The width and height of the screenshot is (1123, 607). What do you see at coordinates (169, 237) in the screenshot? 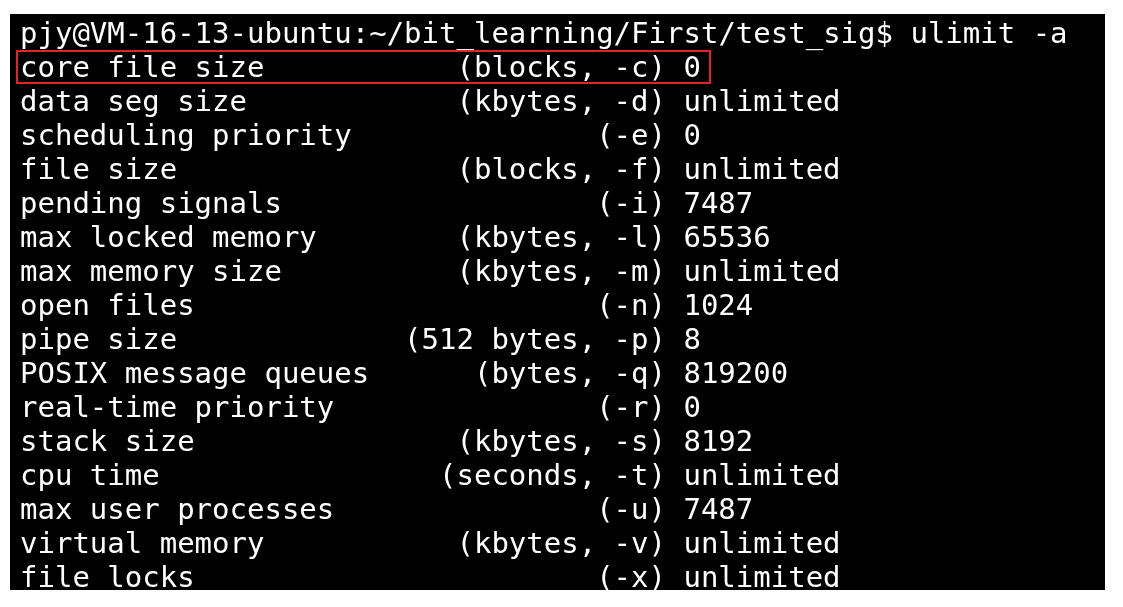
I see `limit-name: max locked memory` at bounding box center [169, 237].